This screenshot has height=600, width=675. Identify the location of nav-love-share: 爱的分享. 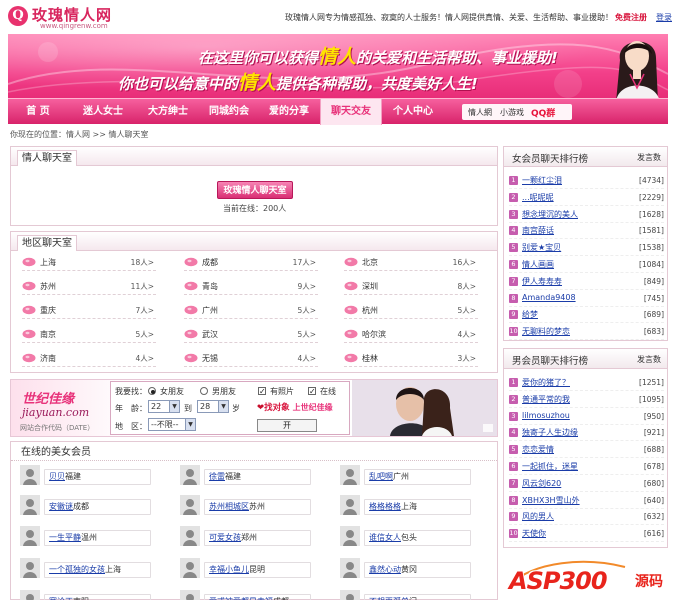
(289, 112).